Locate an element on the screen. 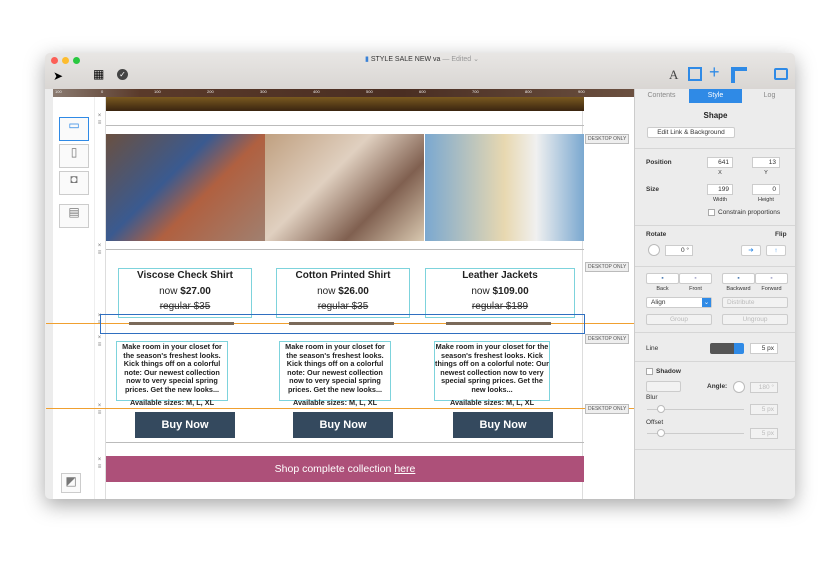 The width and height of the screenshot is (840, 563). blur-label: Blur is located at coordinates (652, 397).